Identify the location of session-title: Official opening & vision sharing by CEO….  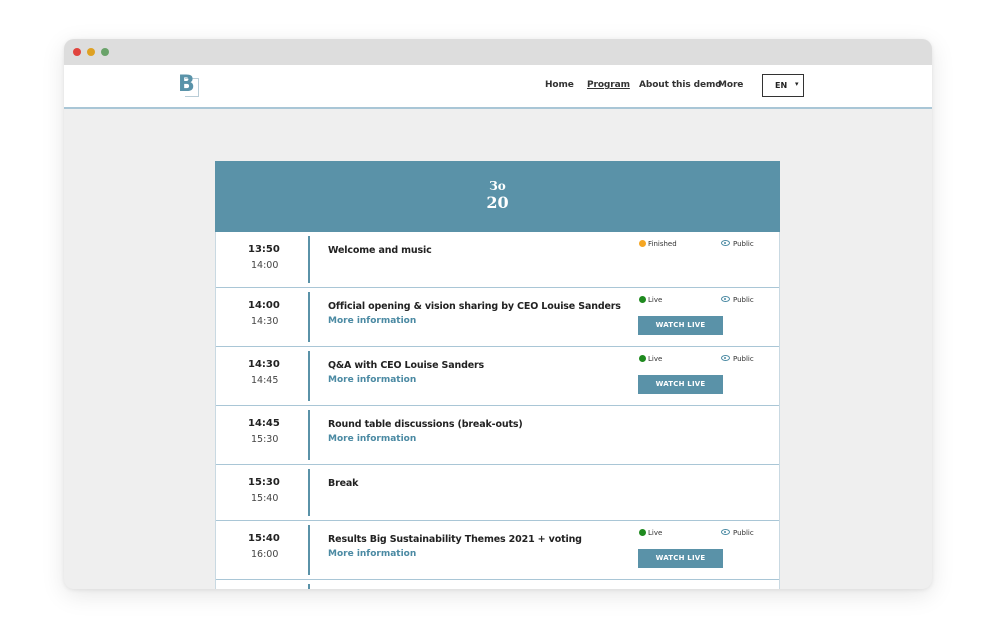
(474, 306).